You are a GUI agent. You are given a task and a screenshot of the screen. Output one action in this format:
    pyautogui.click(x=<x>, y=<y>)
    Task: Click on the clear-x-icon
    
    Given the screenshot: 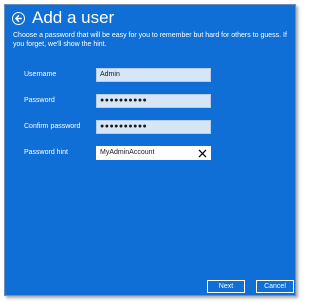 What is the action you would take?
    pyautogui.click(x=202, y=153)
    